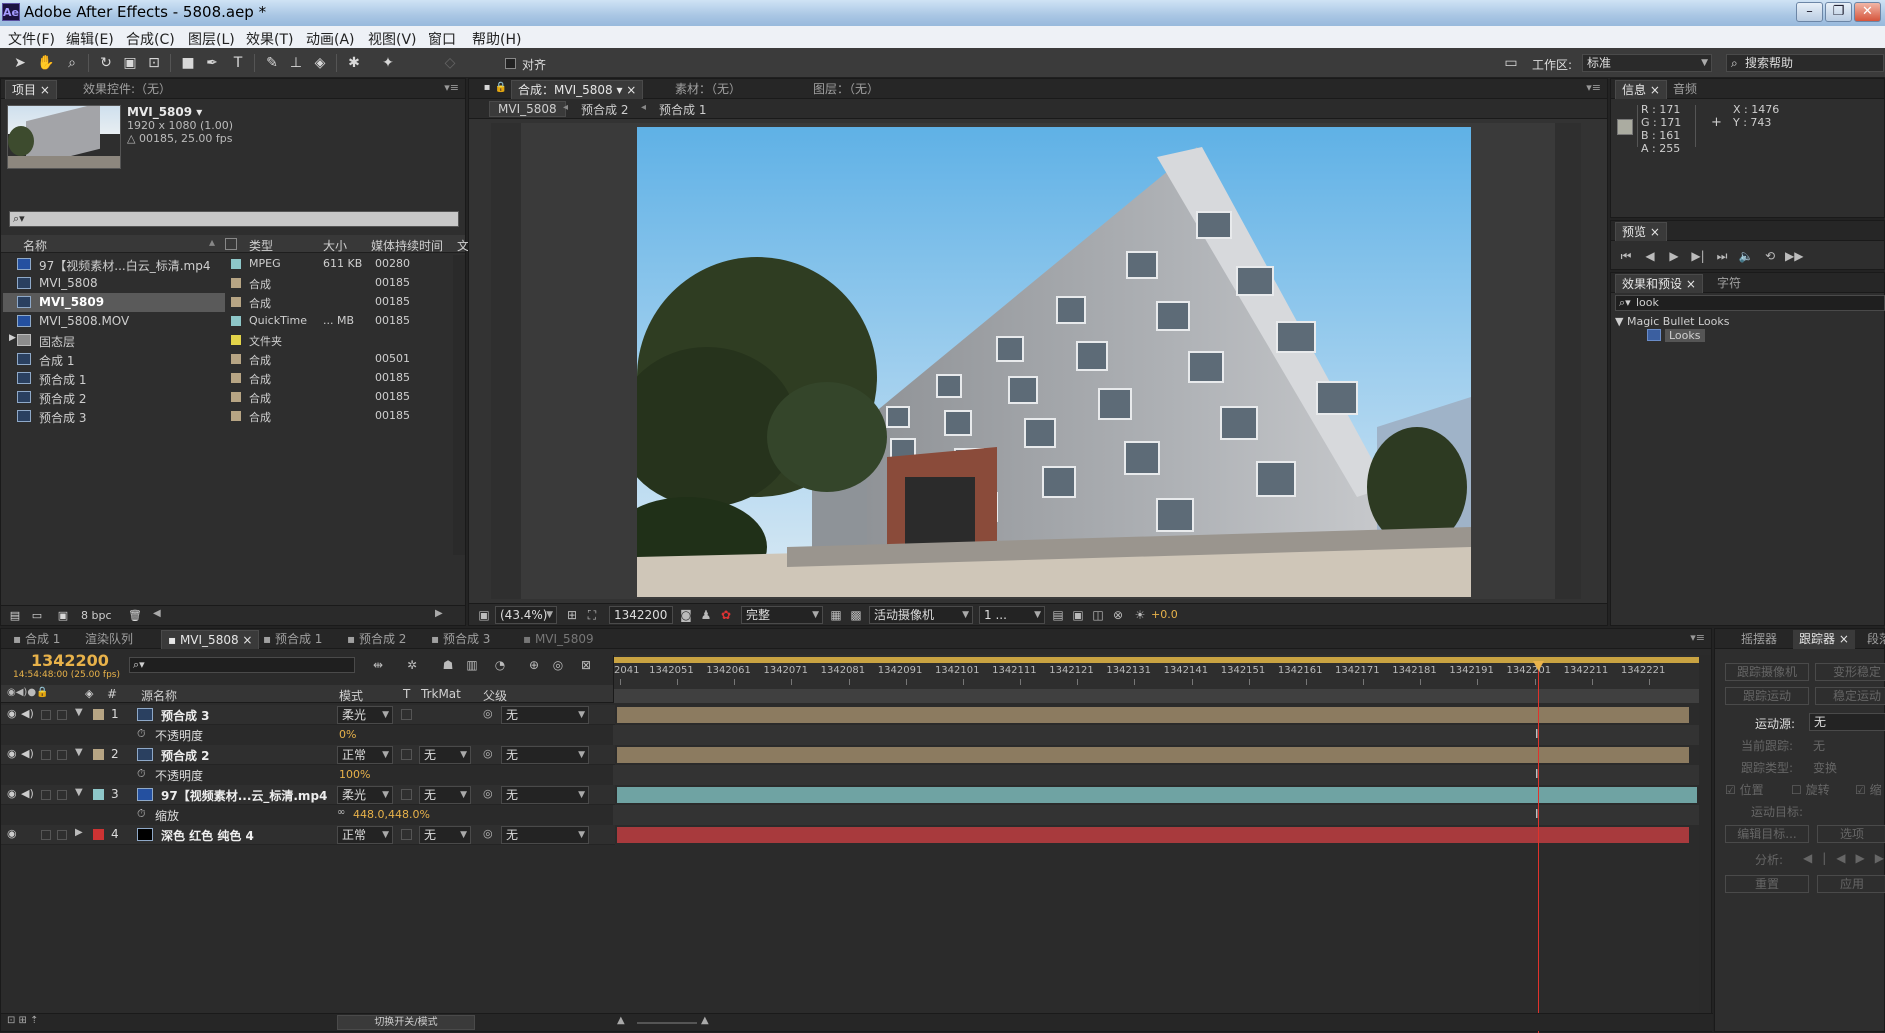 The height and width of the screenshot is (1033, 1885). I want to click on track-type-value: 变换, so click(1825, 767).